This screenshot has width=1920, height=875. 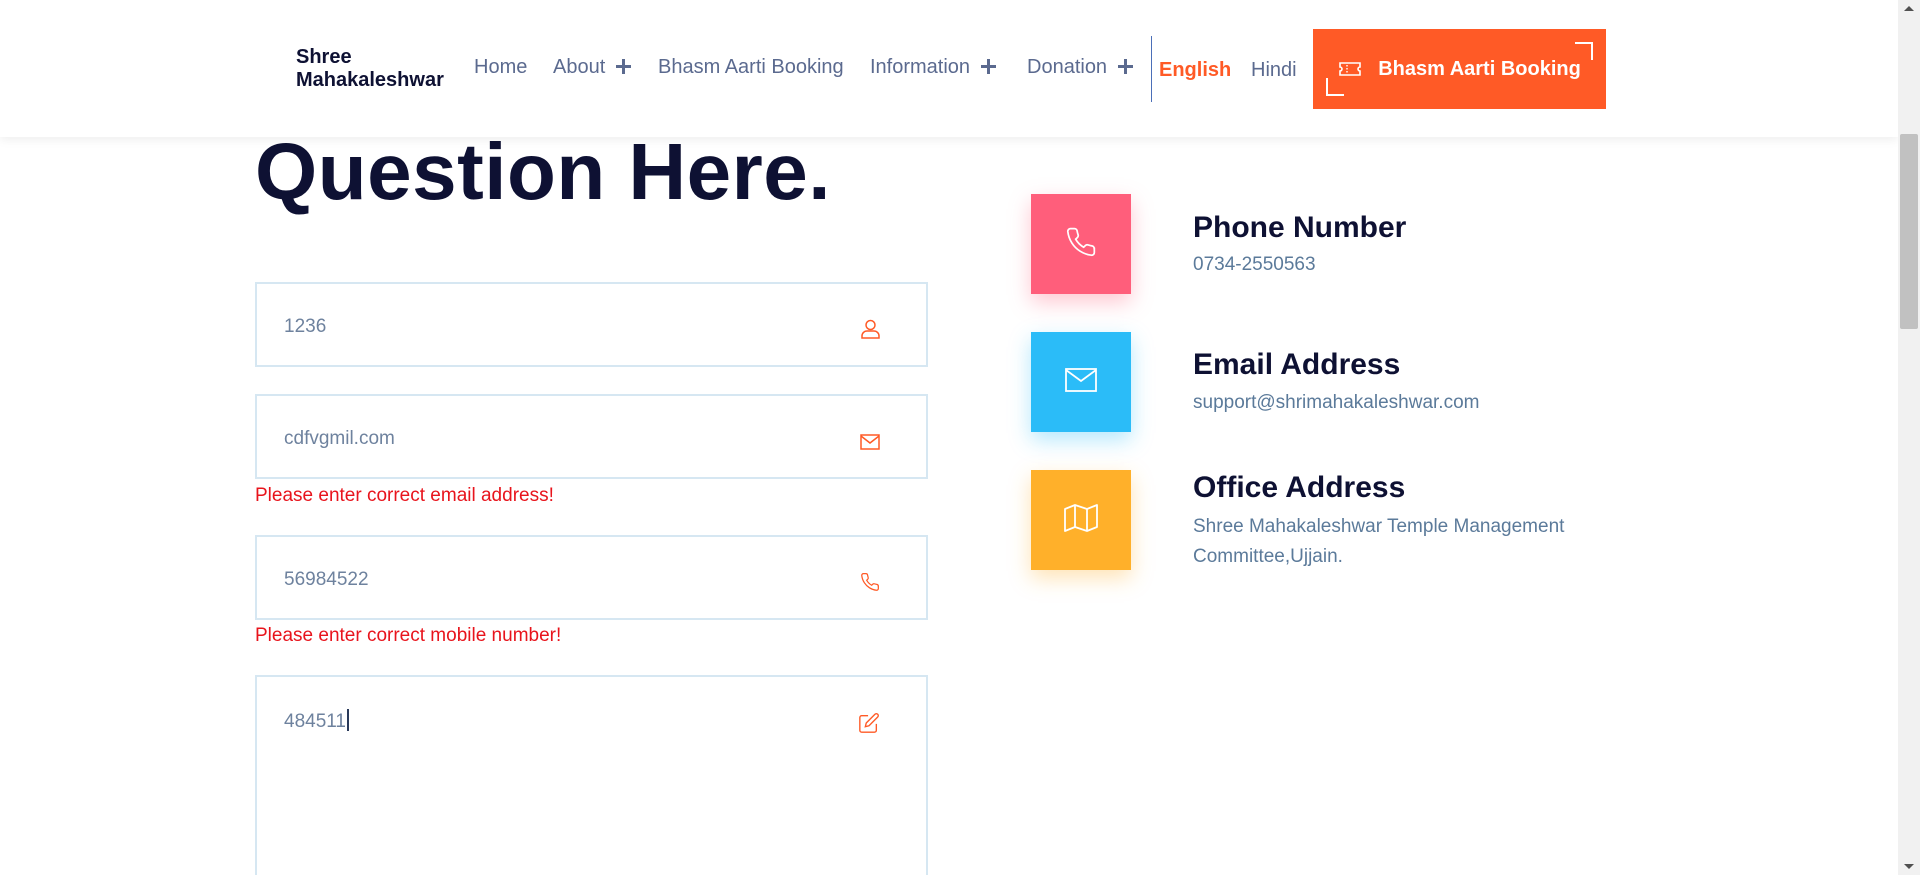 I want to click on nav-donation: Donation, so click(x=1080, y=67).